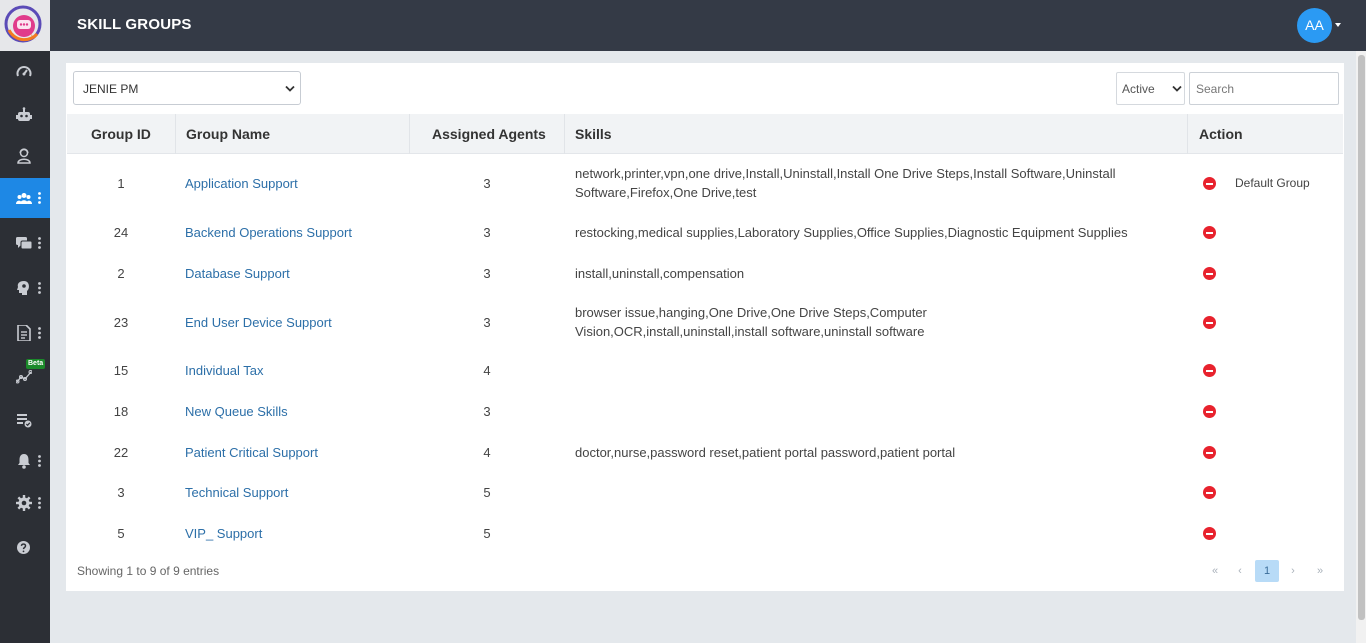 The width and height of the screenshot is (1366, 643). I want to click on column-header-group-id: Group ID, so click(121, 134).